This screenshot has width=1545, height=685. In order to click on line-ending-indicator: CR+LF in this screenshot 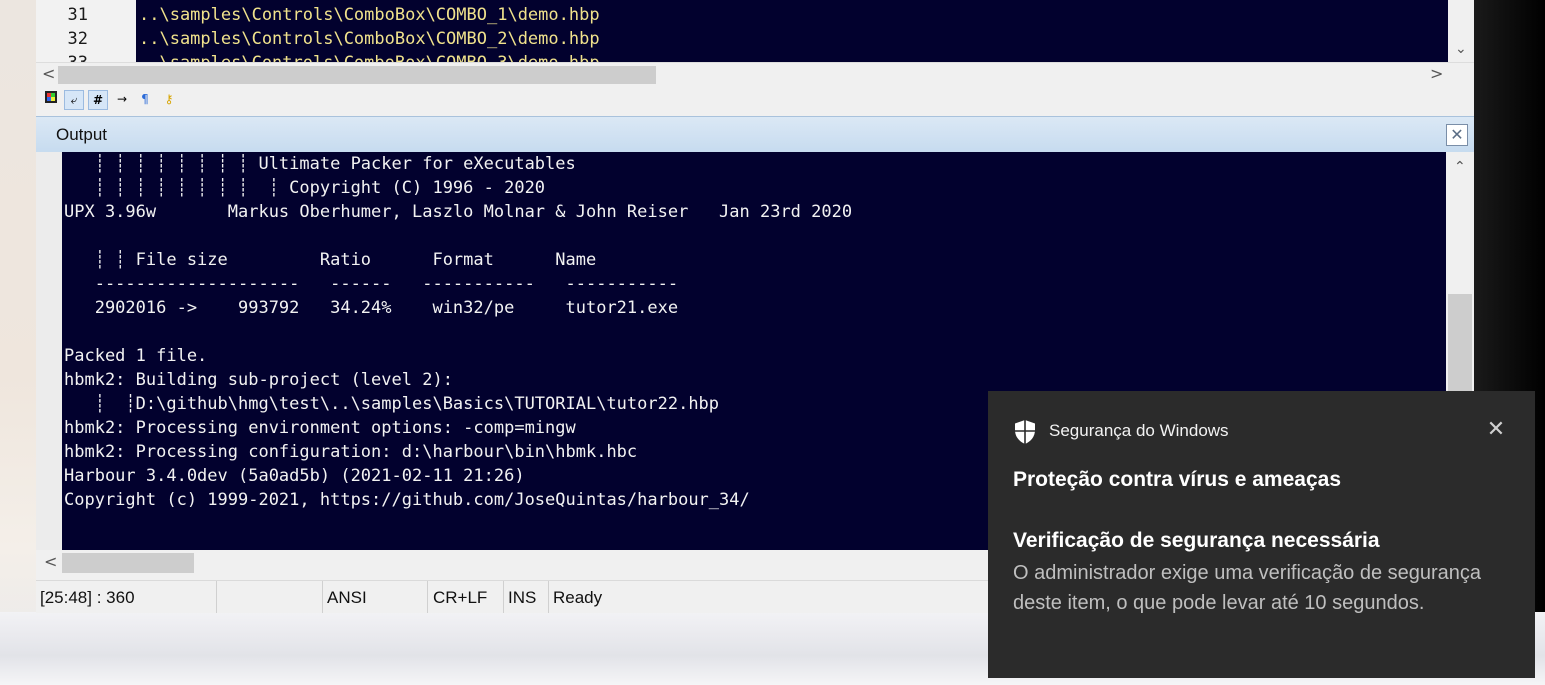, I will do `click(466, 597)`.